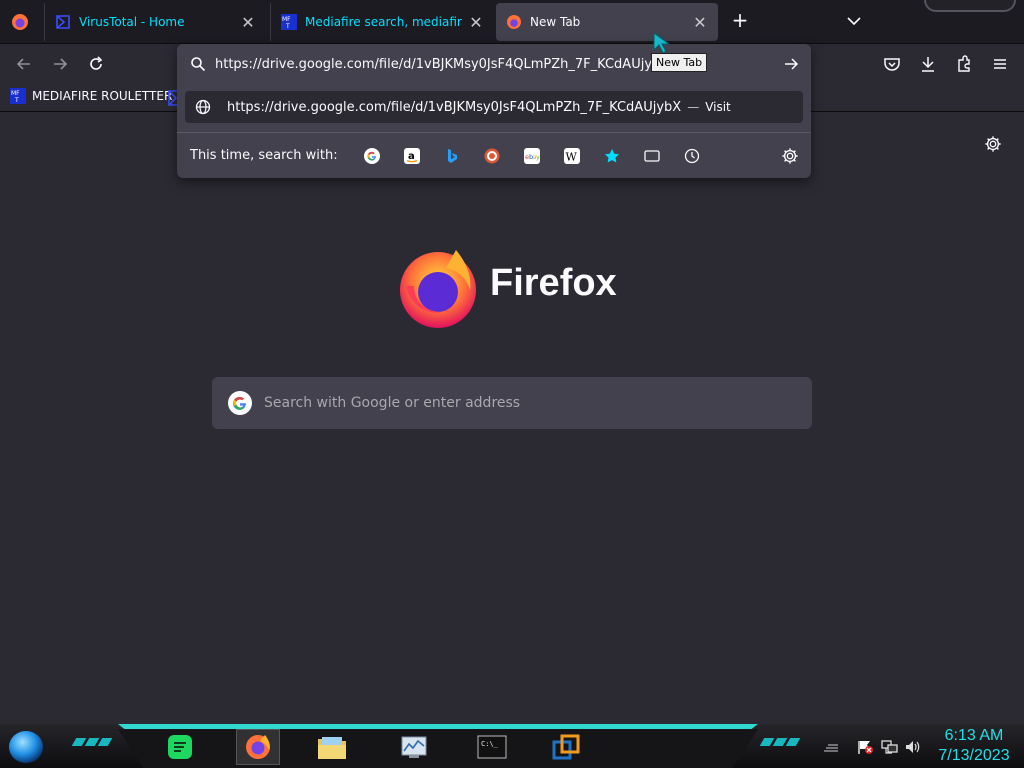  What do you see at coordinates (555, 22) in the screenshot?
I see `tab-title: New Tab` at bounding box center [555, 22].